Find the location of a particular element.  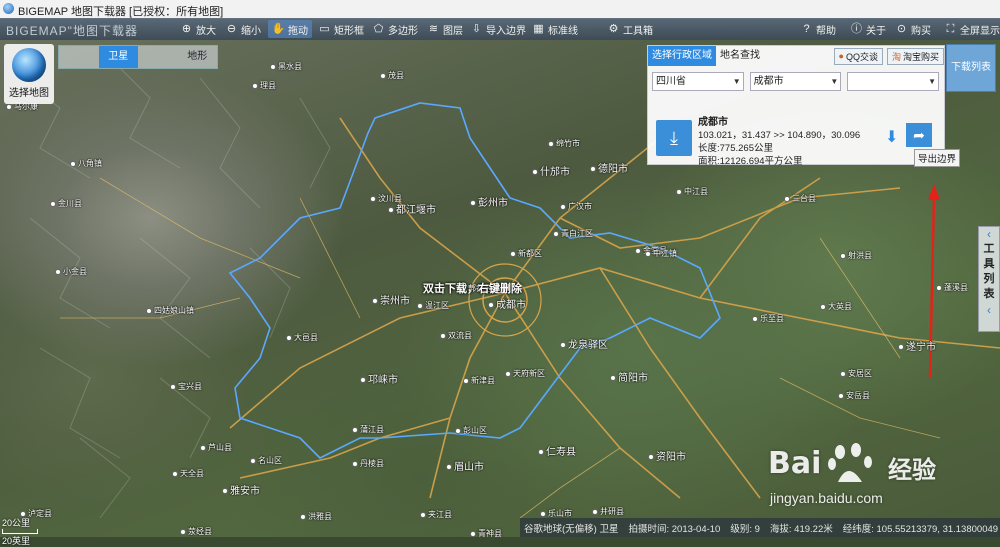

download-region-icon: ⤓ is located at coordinates (674, 138).